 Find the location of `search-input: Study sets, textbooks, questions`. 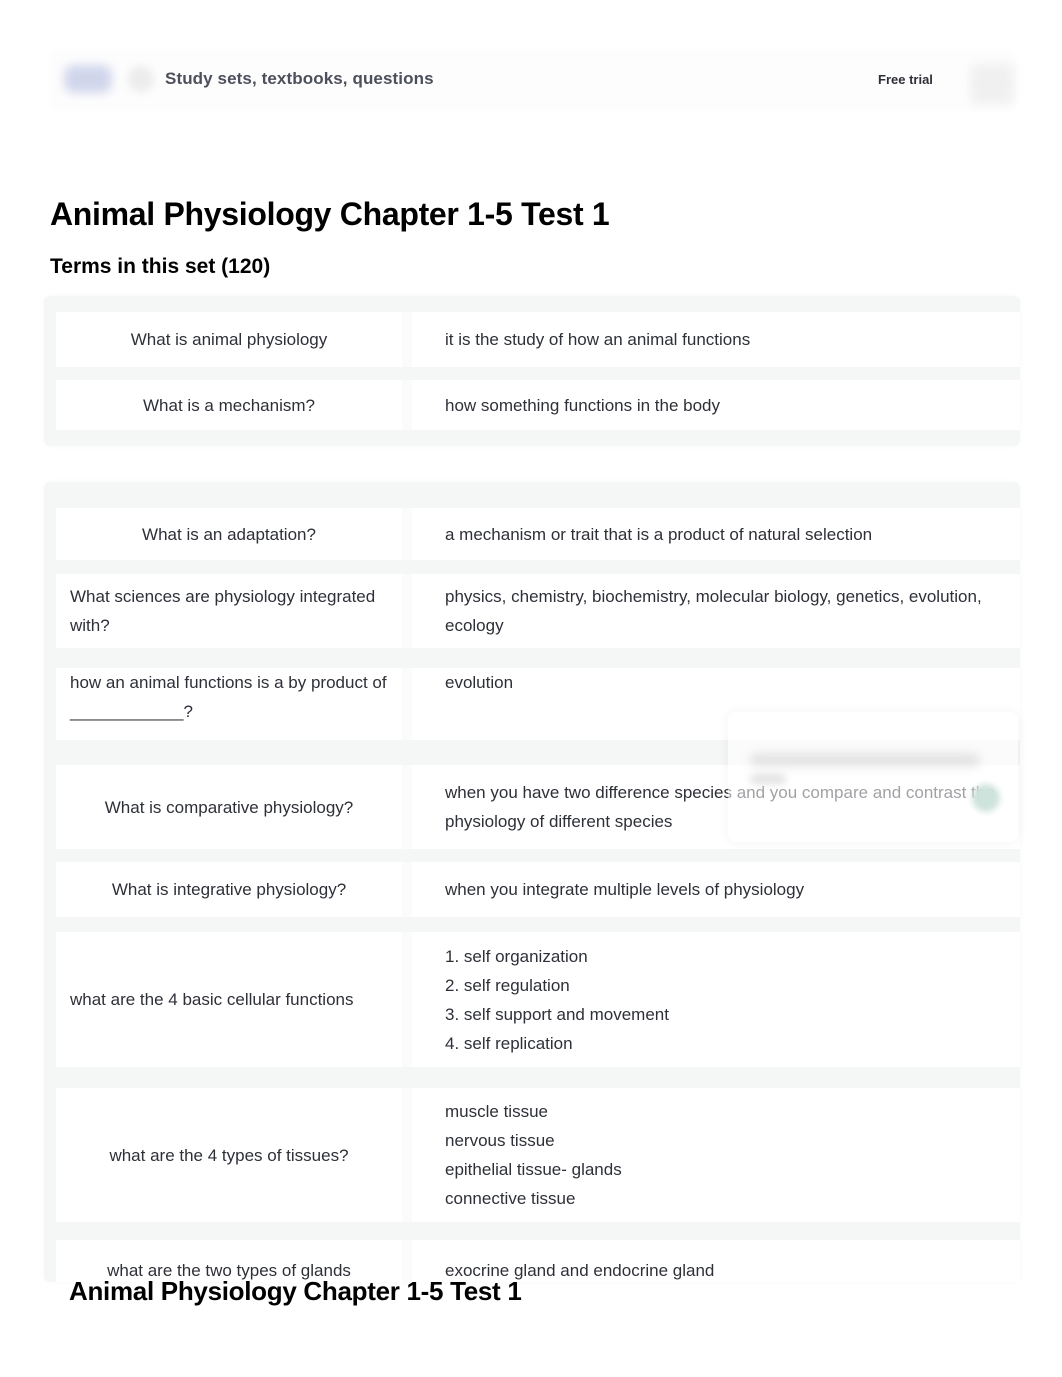

search-input: Study sets, textbooks, questions is located at coordinates (299, 79).